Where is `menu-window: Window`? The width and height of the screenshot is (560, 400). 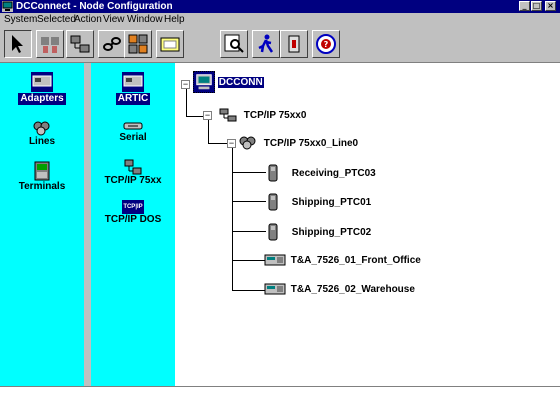 menu-window: Window is located at coordinates (145, 20).